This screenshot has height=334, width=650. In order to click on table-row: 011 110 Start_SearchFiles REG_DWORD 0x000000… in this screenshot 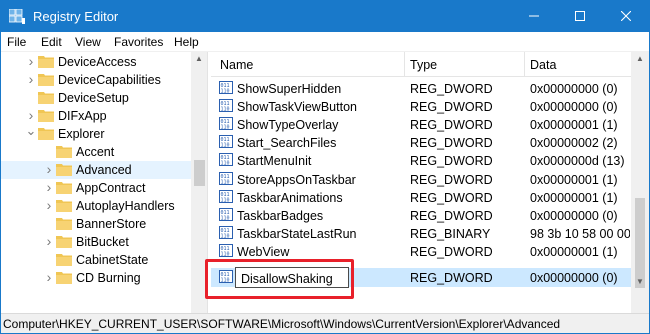, I will do `click(421, 142)`.